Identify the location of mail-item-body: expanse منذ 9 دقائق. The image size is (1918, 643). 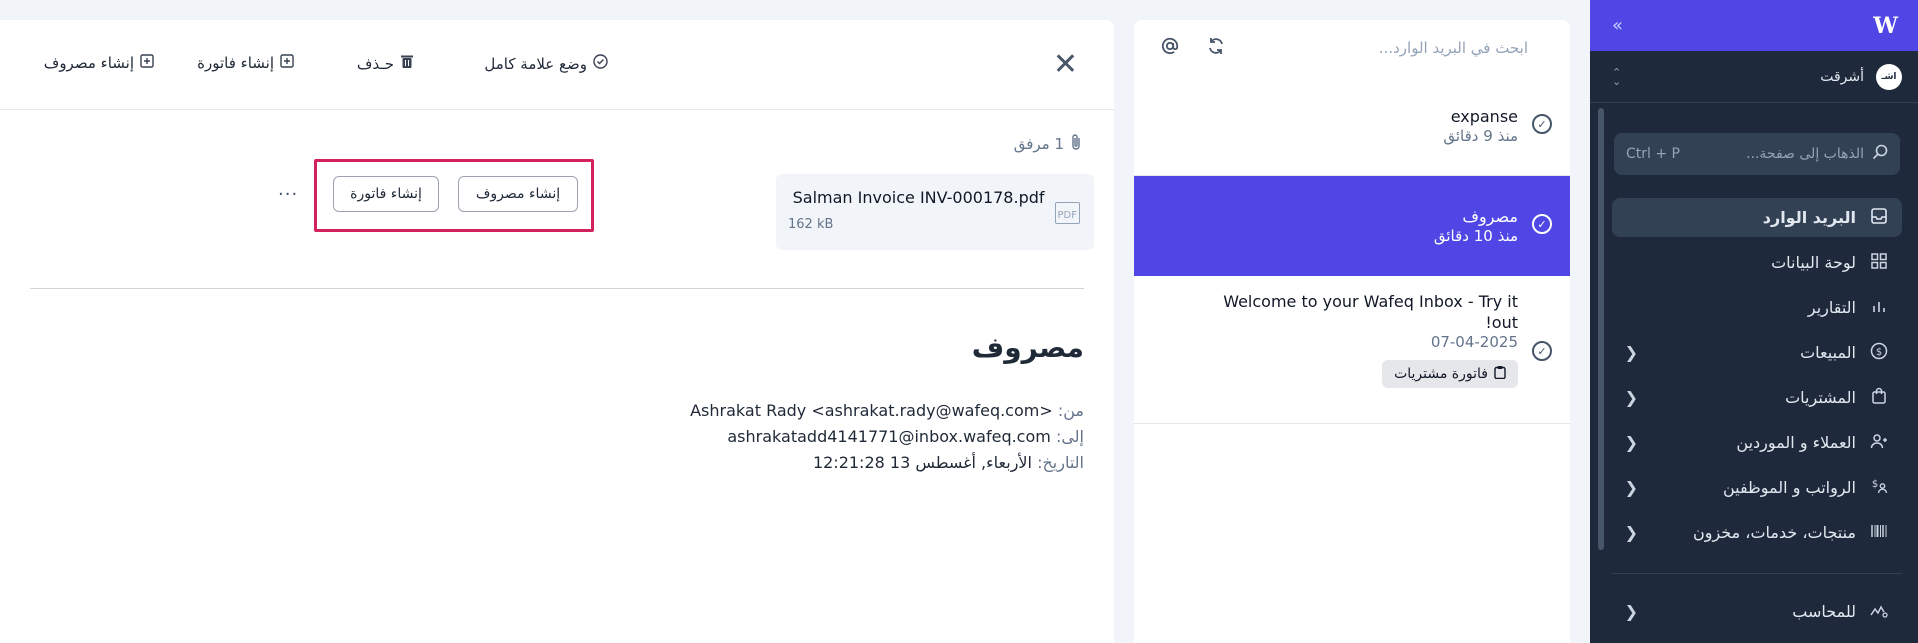
(1346, 126).